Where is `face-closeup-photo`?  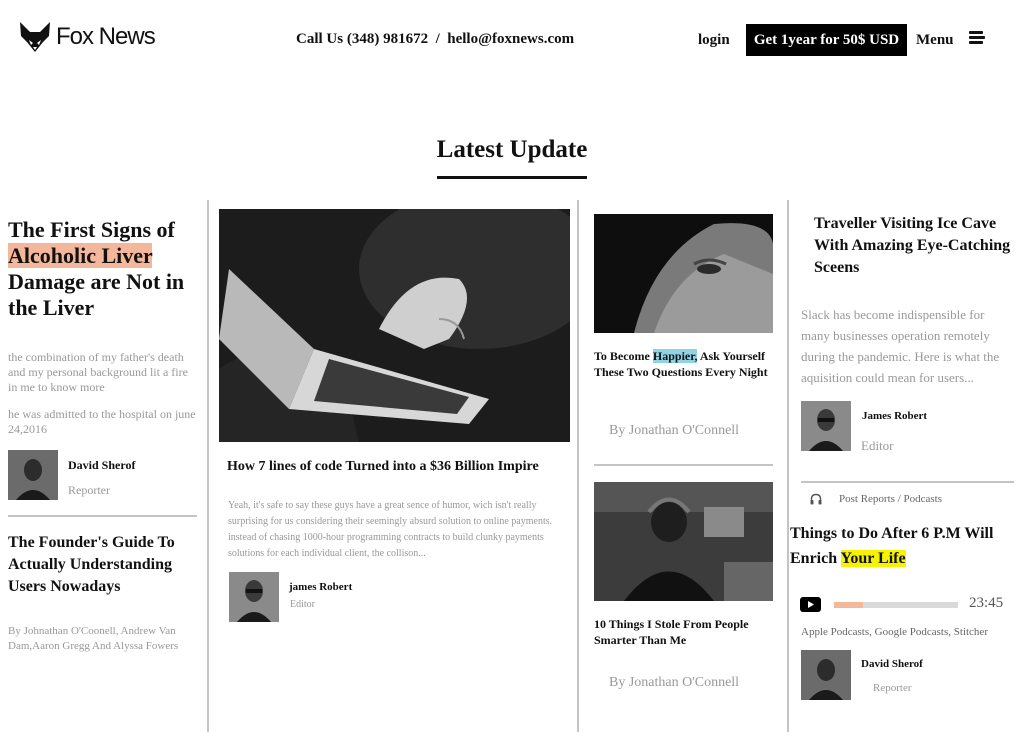 face-closeup-photo is located at coordinates (683, 273).